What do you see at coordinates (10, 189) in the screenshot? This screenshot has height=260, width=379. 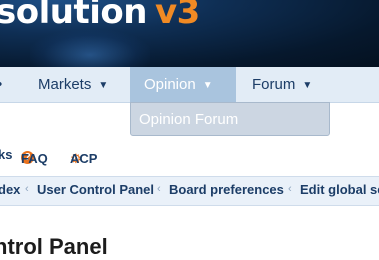 I see `crumb-index: dex` at bounding box center [10, 189].